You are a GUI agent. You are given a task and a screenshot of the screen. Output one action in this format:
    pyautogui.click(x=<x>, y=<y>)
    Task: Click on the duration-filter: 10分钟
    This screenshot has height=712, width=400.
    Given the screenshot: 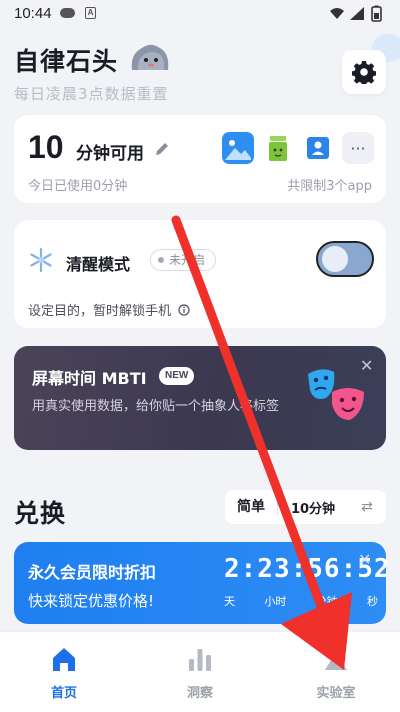 What is the action you would take?
    pyautogui.click(x=313, y=507)
    